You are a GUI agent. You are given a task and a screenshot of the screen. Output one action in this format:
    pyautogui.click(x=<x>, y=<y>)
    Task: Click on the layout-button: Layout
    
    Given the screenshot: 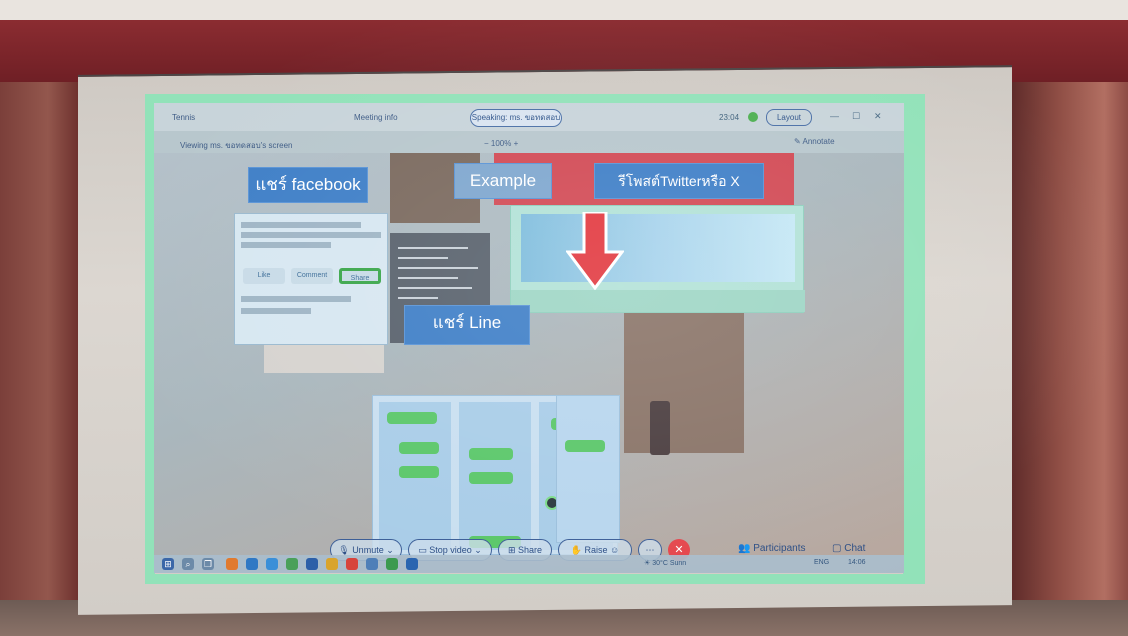 What is the action you would take?
    pyautogui.click(x=789, y=117)
    